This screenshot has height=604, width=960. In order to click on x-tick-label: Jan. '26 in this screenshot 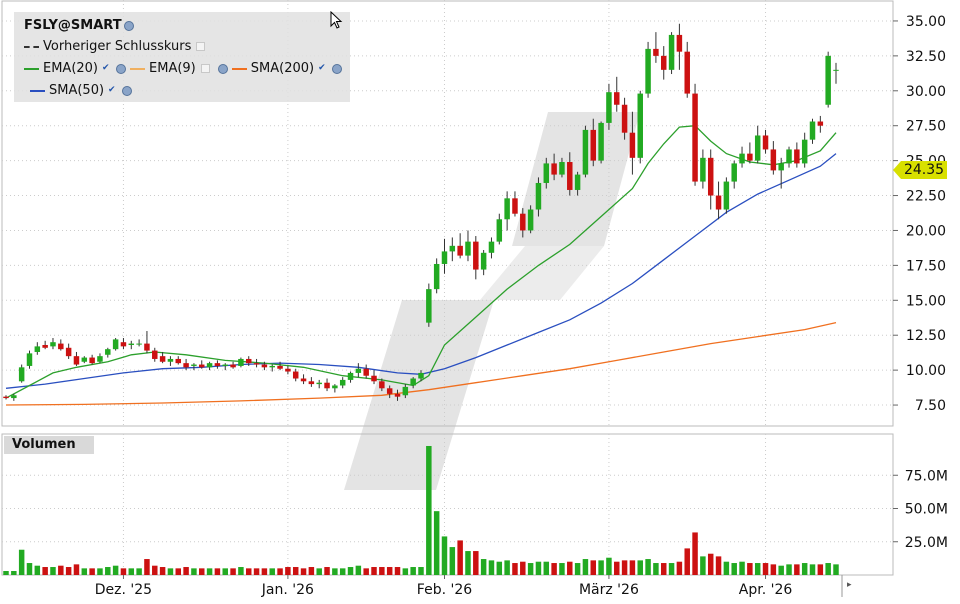, I will do `click(287, 590)`.